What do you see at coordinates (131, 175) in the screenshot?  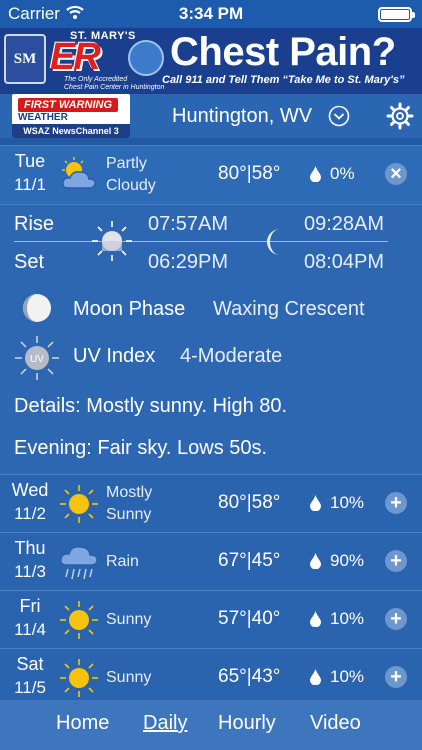 I see `condition-text: Partly Cloudy` at bounding box center [131, 175].